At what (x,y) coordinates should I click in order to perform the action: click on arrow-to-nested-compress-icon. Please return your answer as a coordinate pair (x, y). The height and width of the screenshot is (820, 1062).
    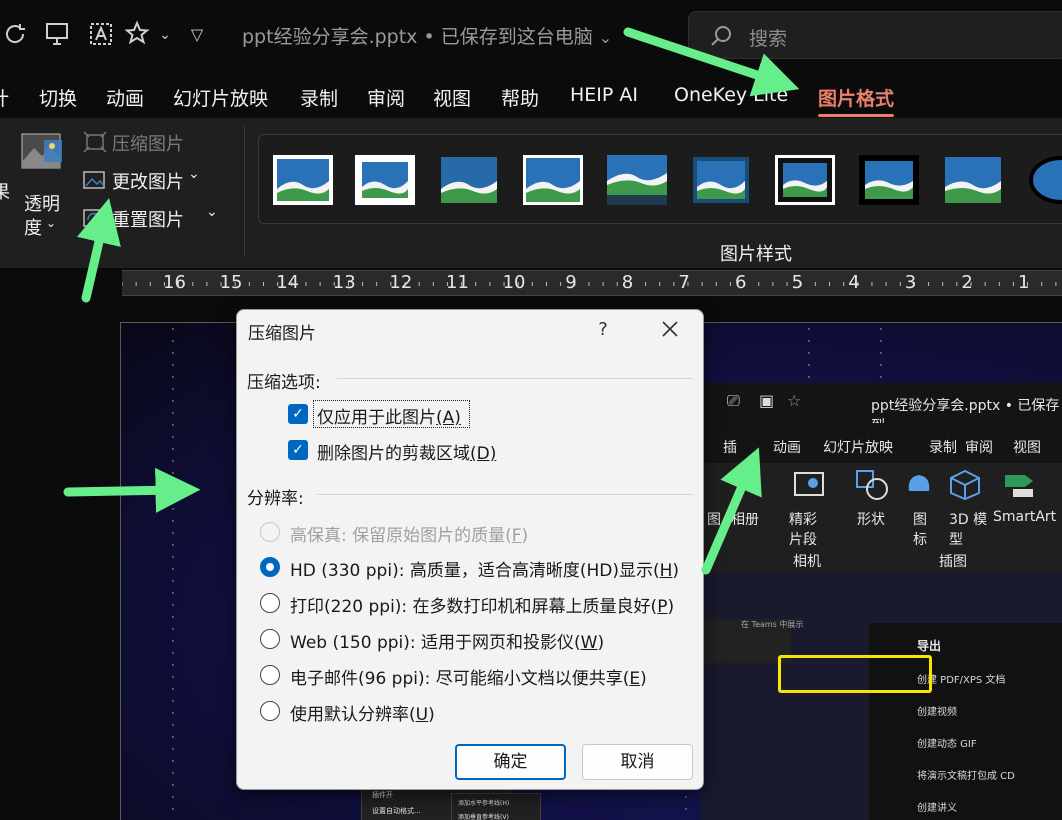
    Looking at the image, I should click on (731, 511).